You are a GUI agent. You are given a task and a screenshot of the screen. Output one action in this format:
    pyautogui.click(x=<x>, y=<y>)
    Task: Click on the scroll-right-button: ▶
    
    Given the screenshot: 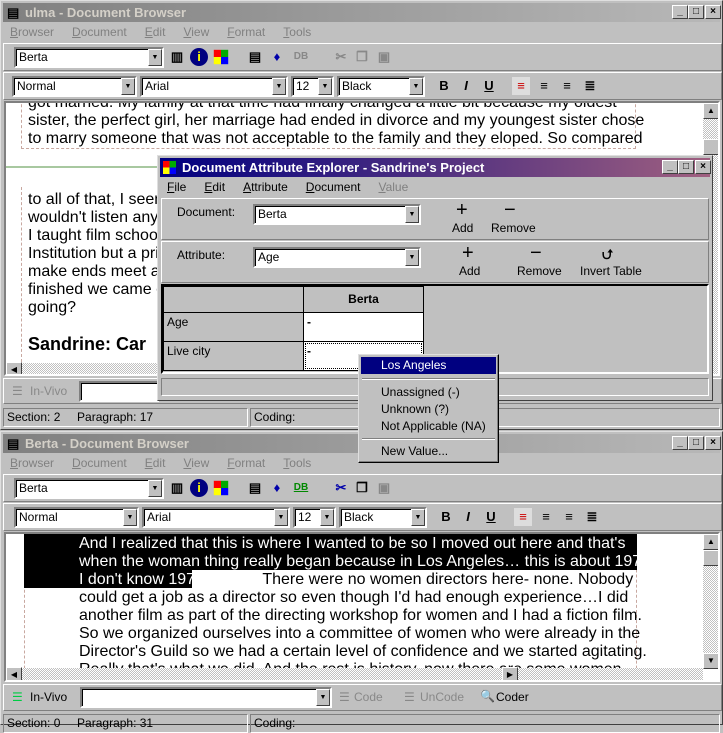 What is the action you would take?
    pyautogui.click(x=510, y=673)
    